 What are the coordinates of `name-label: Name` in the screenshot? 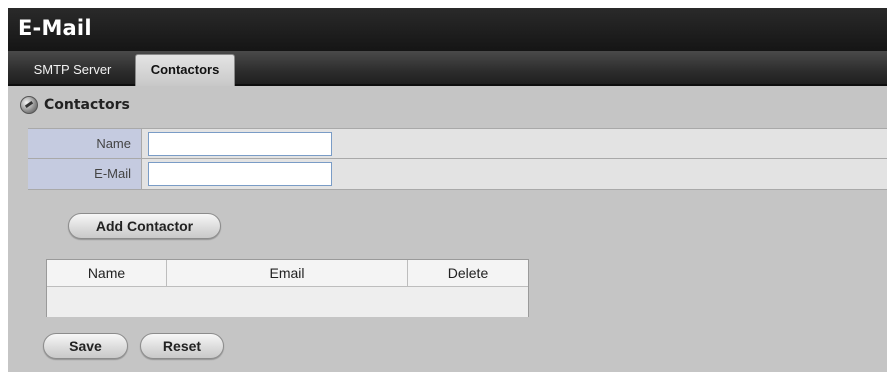 It's located at (85, 143).